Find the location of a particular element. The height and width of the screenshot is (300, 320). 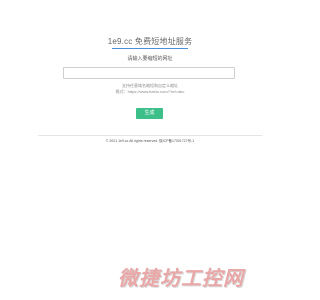

generate-button: 生成 is located at coordinates (149, 113).